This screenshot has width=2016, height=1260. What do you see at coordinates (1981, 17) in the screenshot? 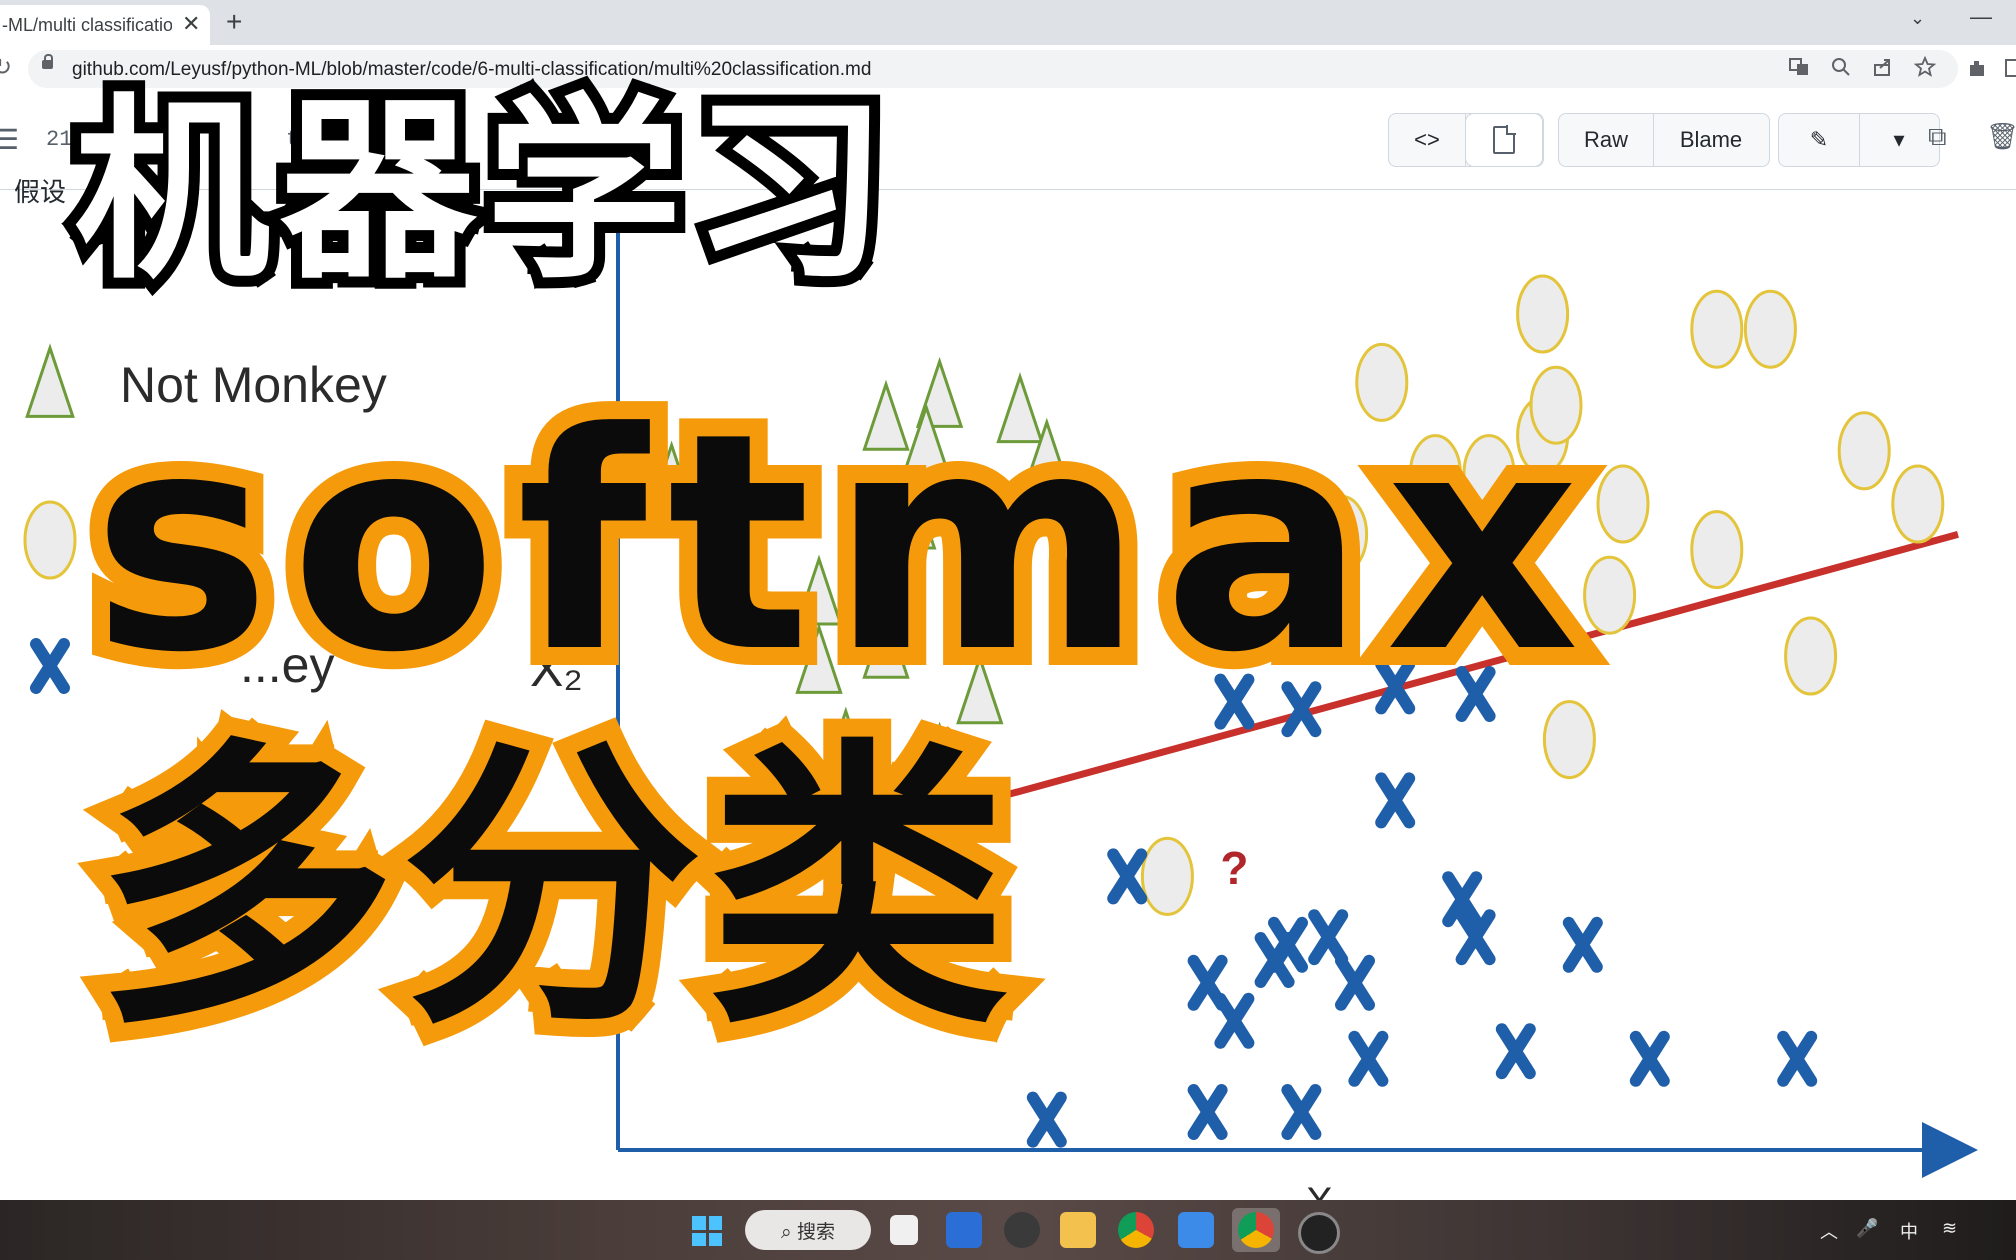
I see `minimize-icon: —` at bounding box center [1981, 17].